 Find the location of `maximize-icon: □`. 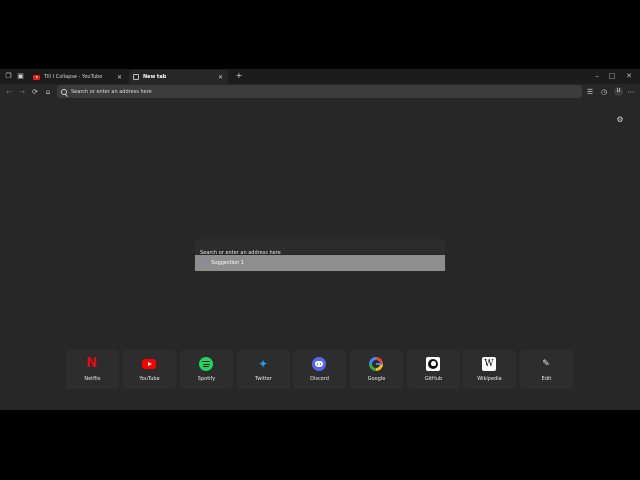

maximize-icon: □ is located at coordinates (612, 76).